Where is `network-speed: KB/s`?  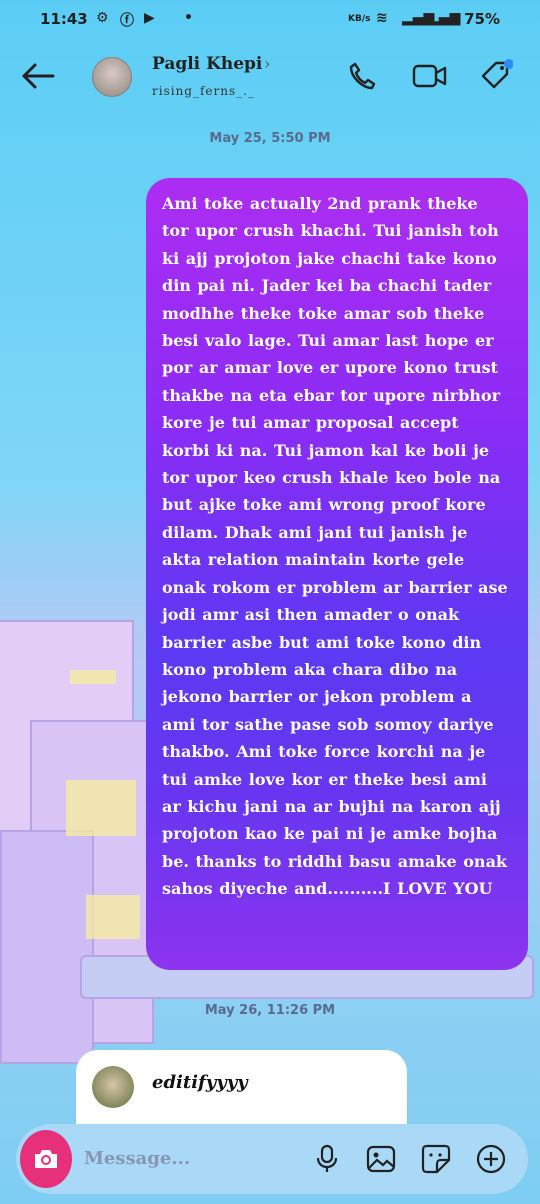
network-speed: KB/s is located at coordinates (359, 19).